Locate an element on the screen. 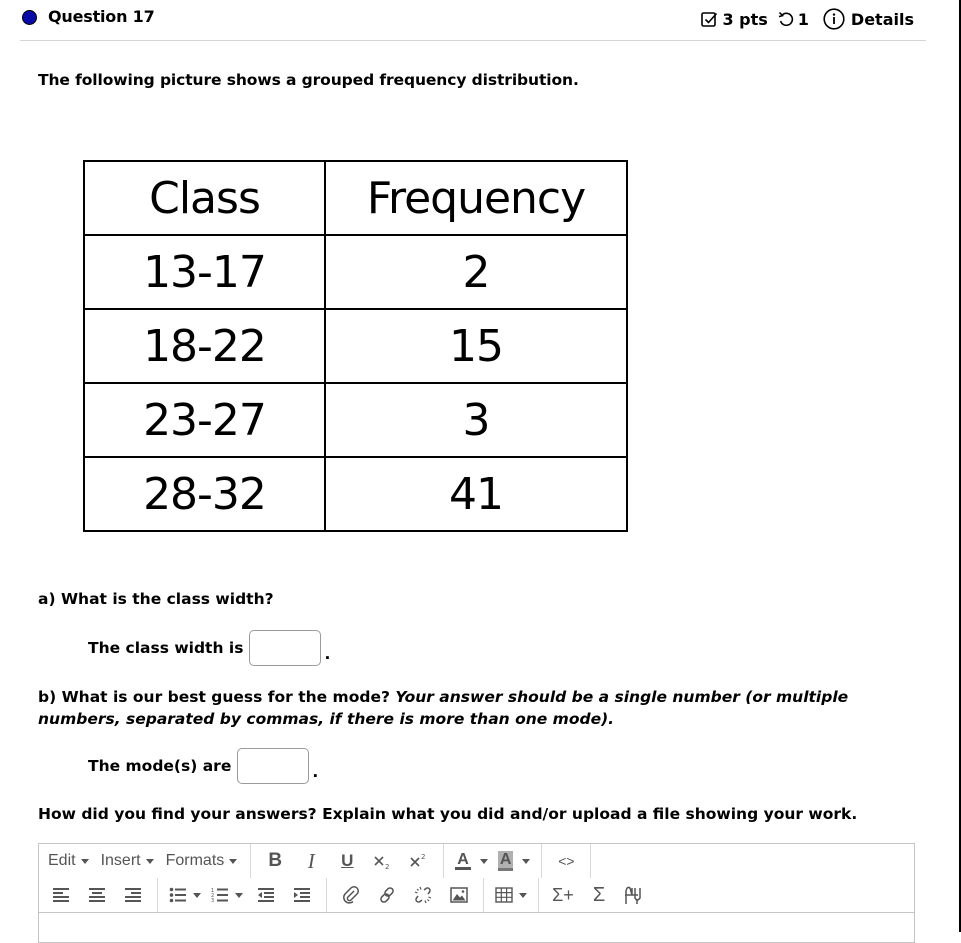  bold-button: B is located at coordinates (275, 861).